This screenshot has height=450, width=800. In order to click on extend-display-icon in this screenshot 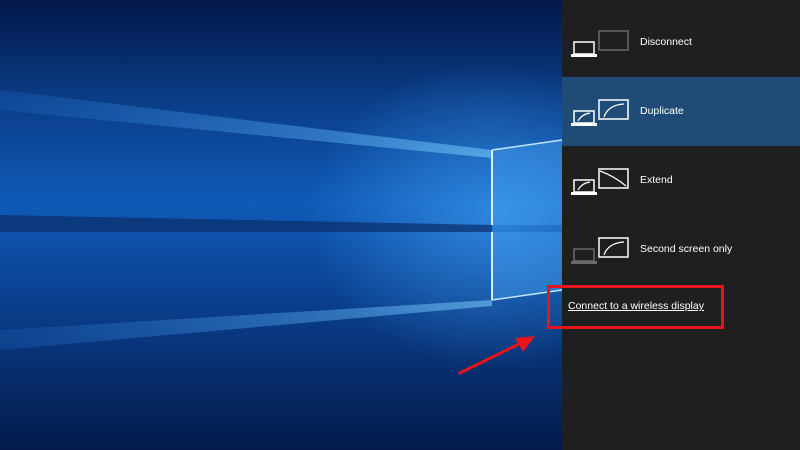, I will do `click(600, 181)`.